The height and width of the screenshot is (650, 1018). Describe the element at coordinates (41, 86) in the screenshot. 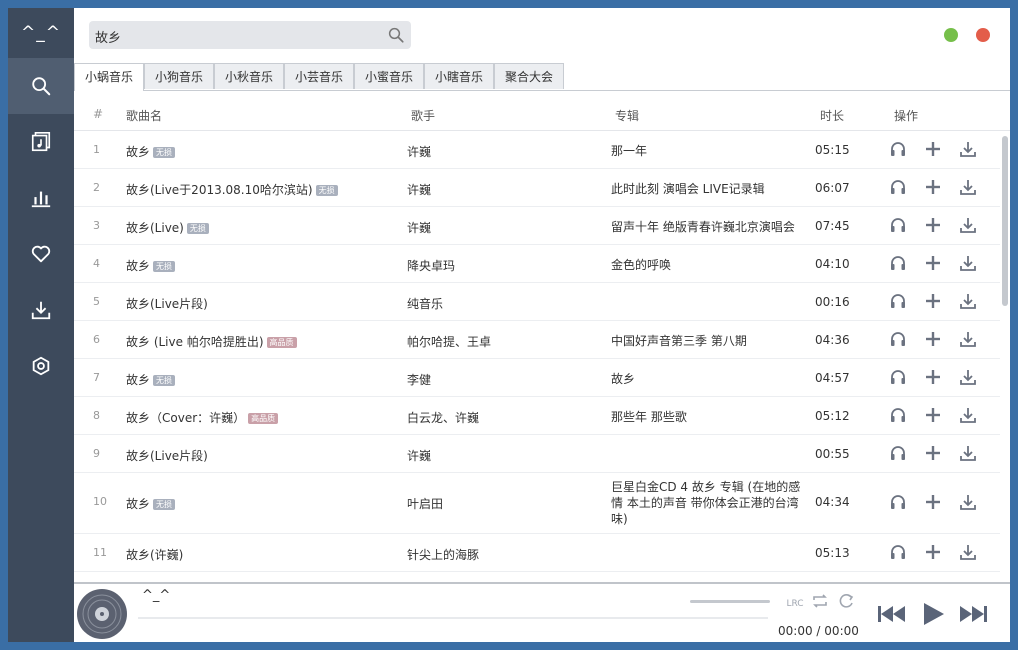

I see `nav-search` at that location.